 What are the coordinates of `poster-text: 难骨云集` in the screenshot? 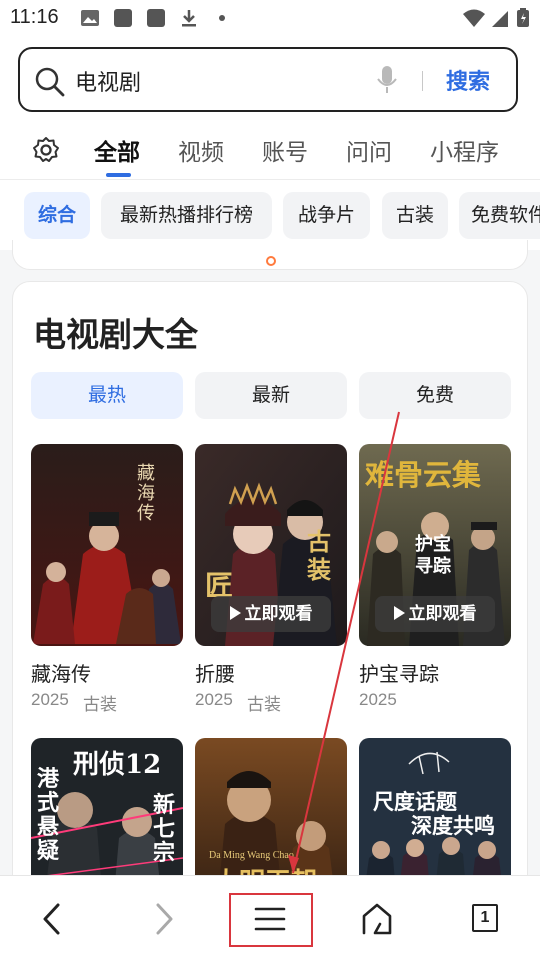 It's located at (423, 475).